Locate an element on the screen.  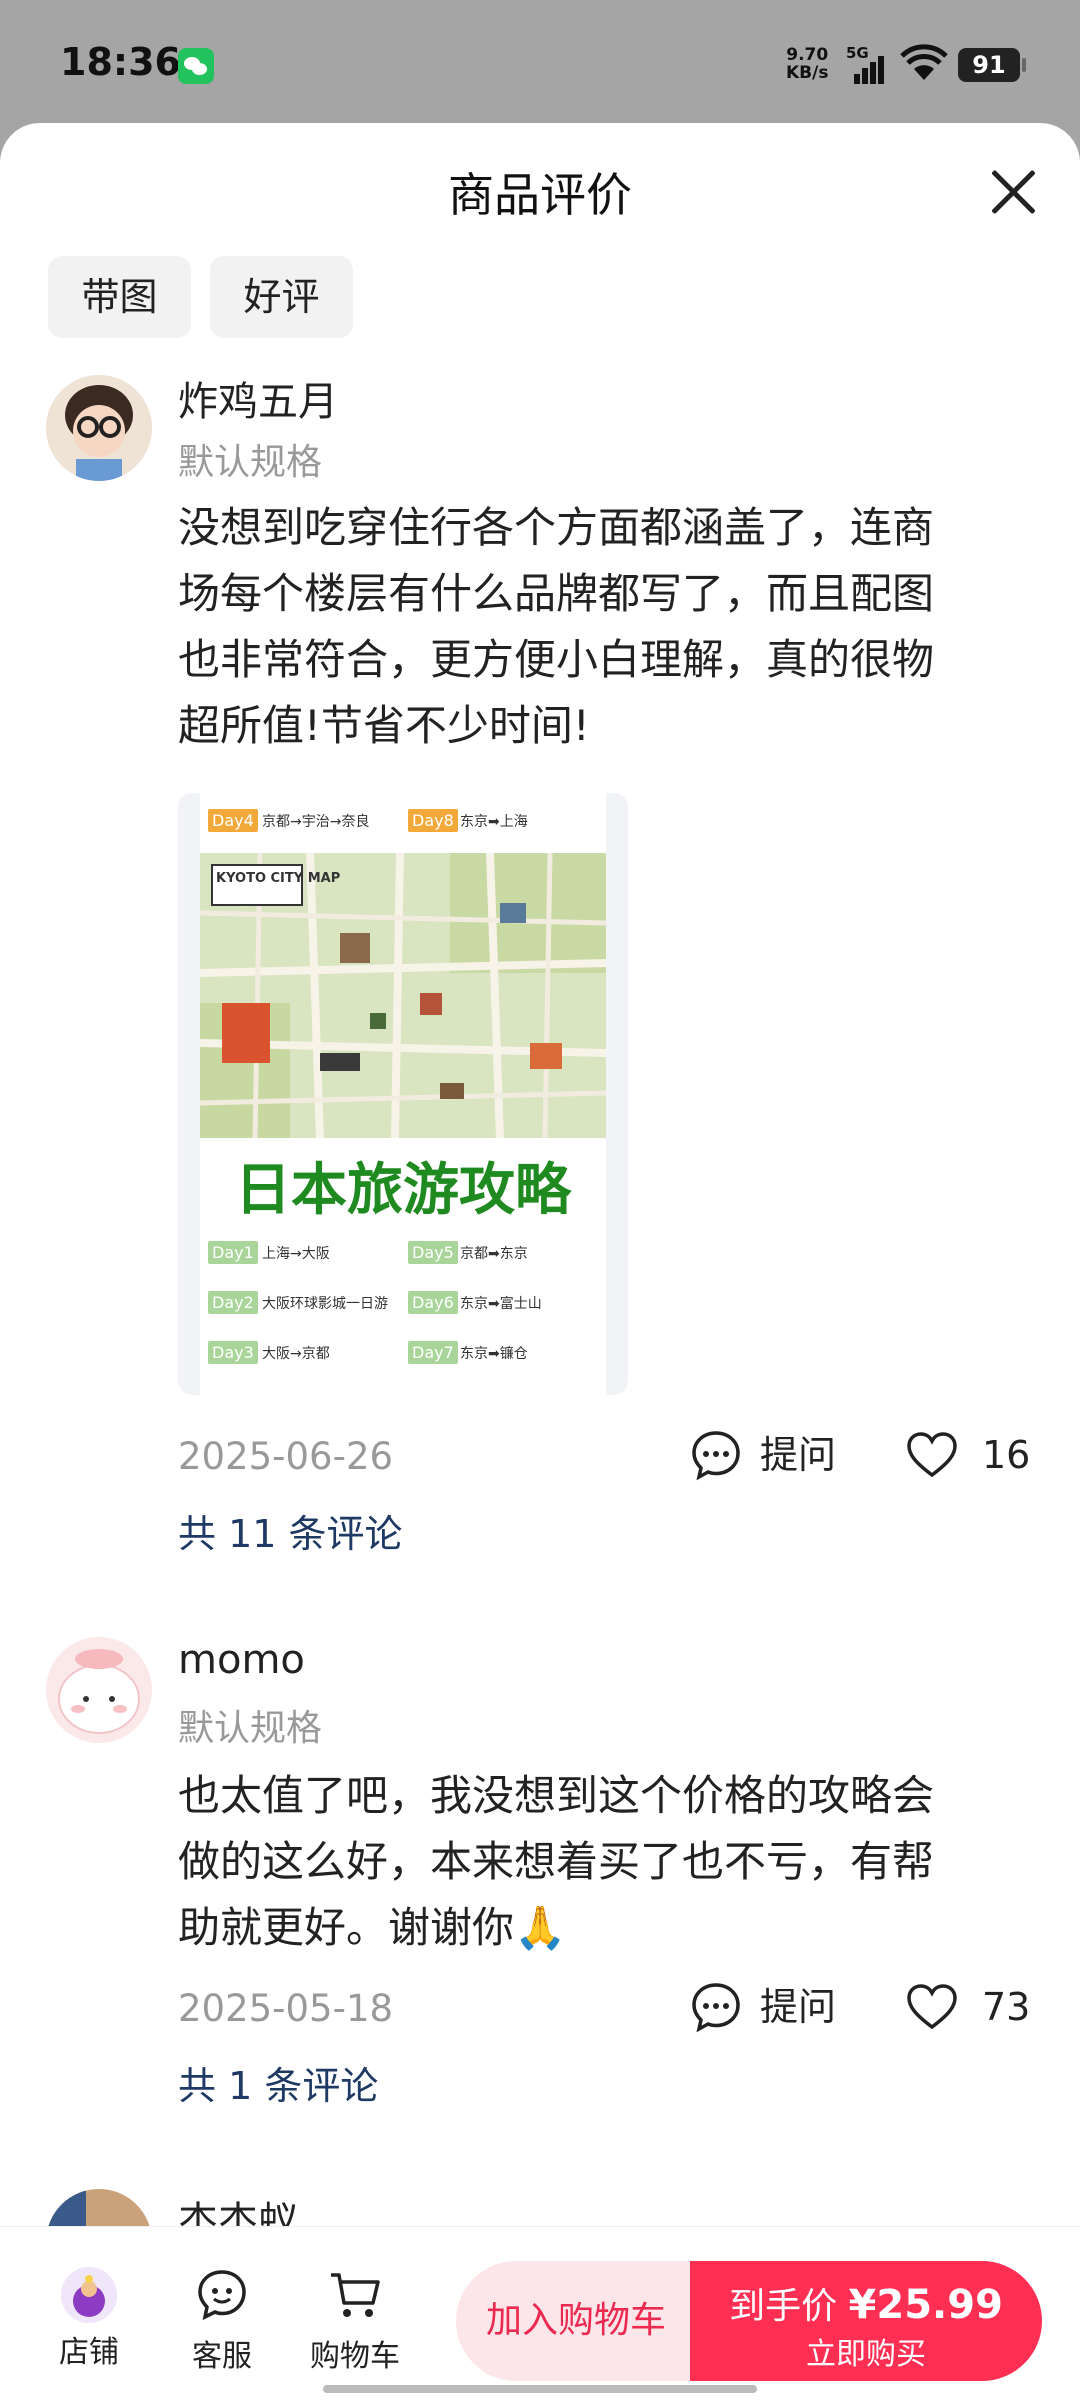
bottom-action-bar: 店铺 客服 购物车 加入购物车 到手价 ¥25.99 立即购买 is located at coordinates (540, 2313).